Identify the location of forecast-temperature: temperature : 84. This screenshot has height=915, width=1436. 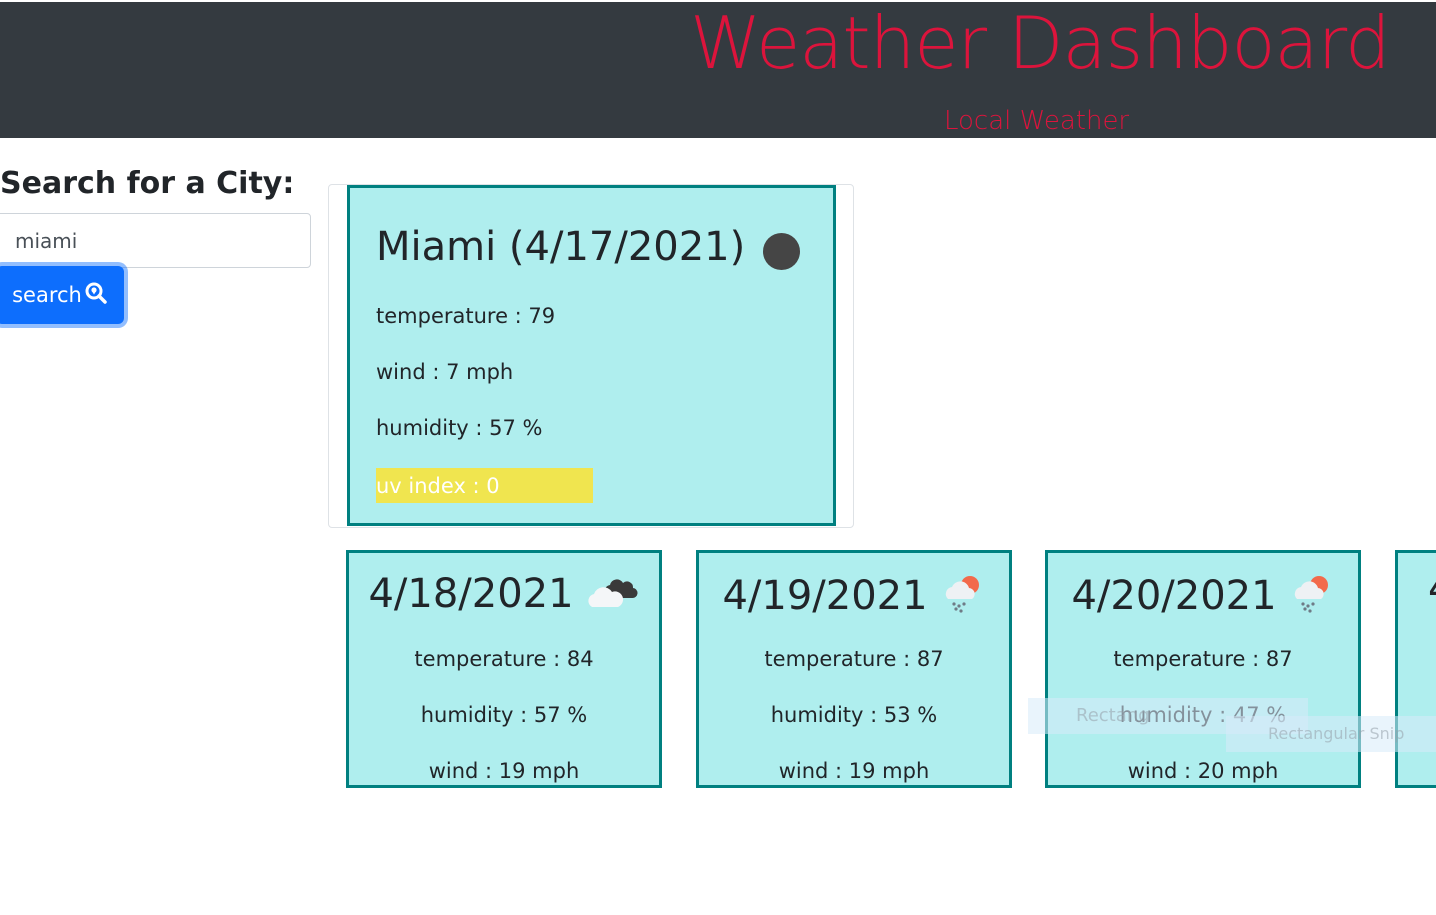
(504, 659).